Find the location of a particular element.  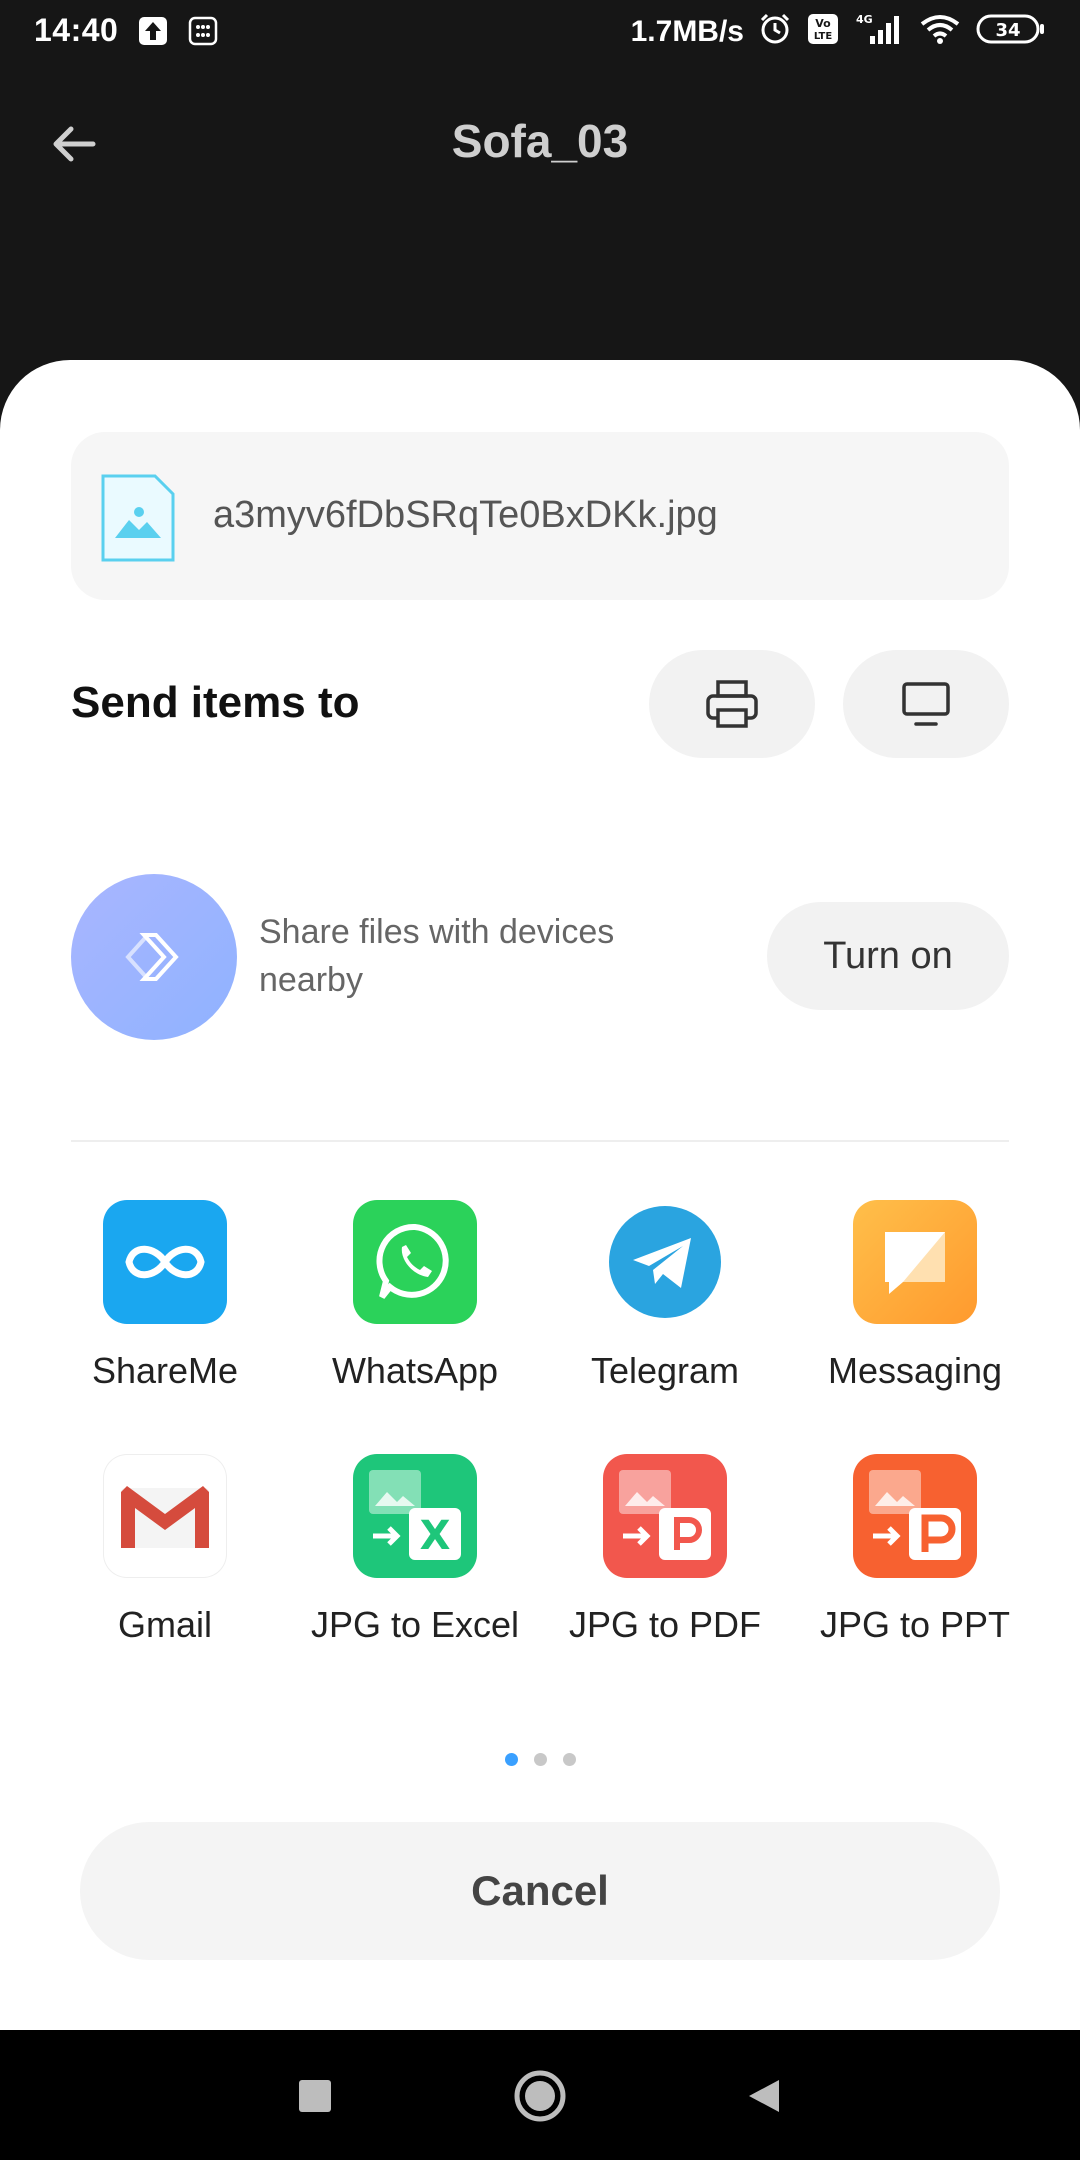

network-type: 4G is located at coordinates (864, 19).